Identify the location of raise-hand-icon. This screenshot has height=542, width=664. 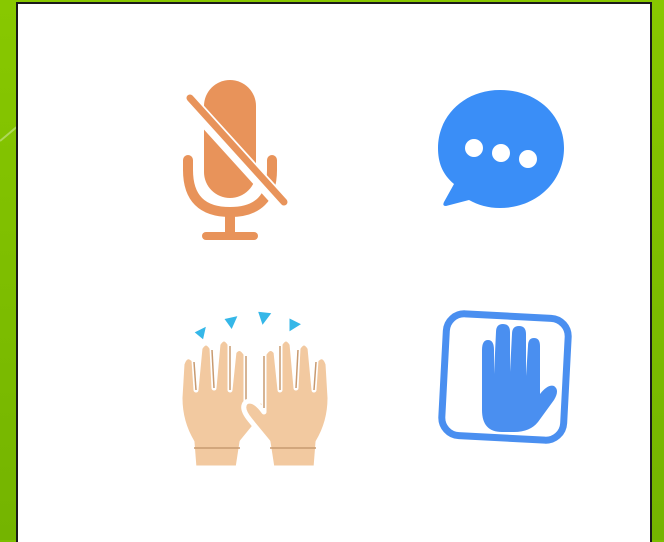
(509, 380).